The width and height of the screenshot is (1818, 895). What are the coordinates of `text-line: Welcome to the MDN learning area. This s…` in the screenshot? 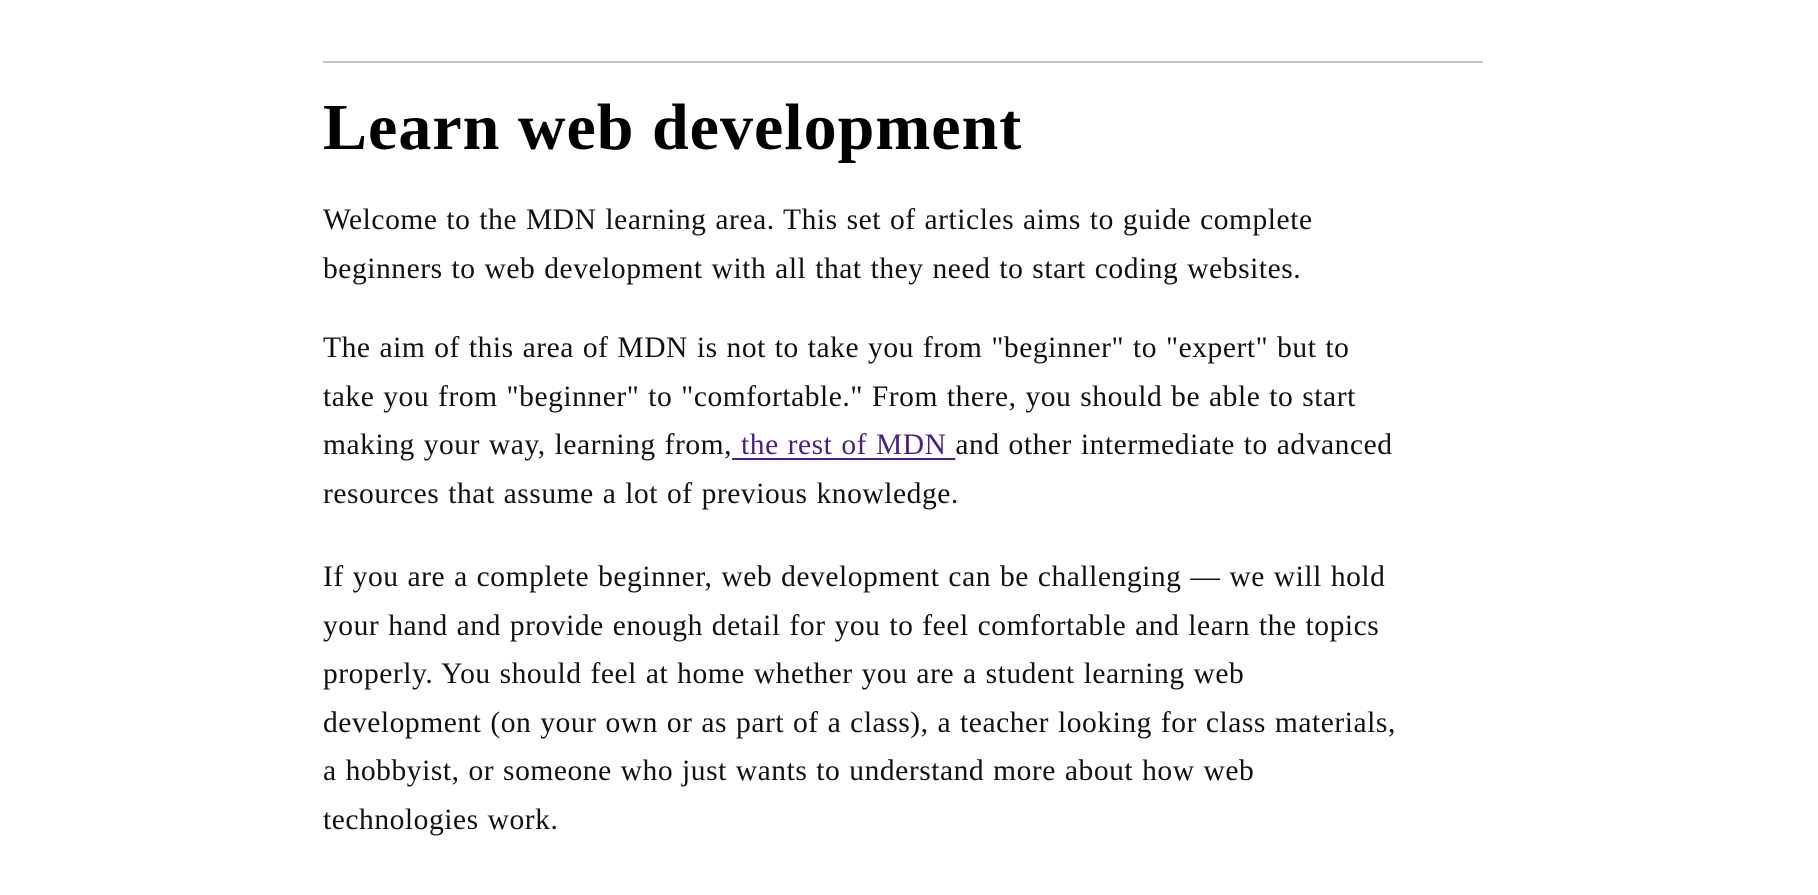 It's located at (818, 220).